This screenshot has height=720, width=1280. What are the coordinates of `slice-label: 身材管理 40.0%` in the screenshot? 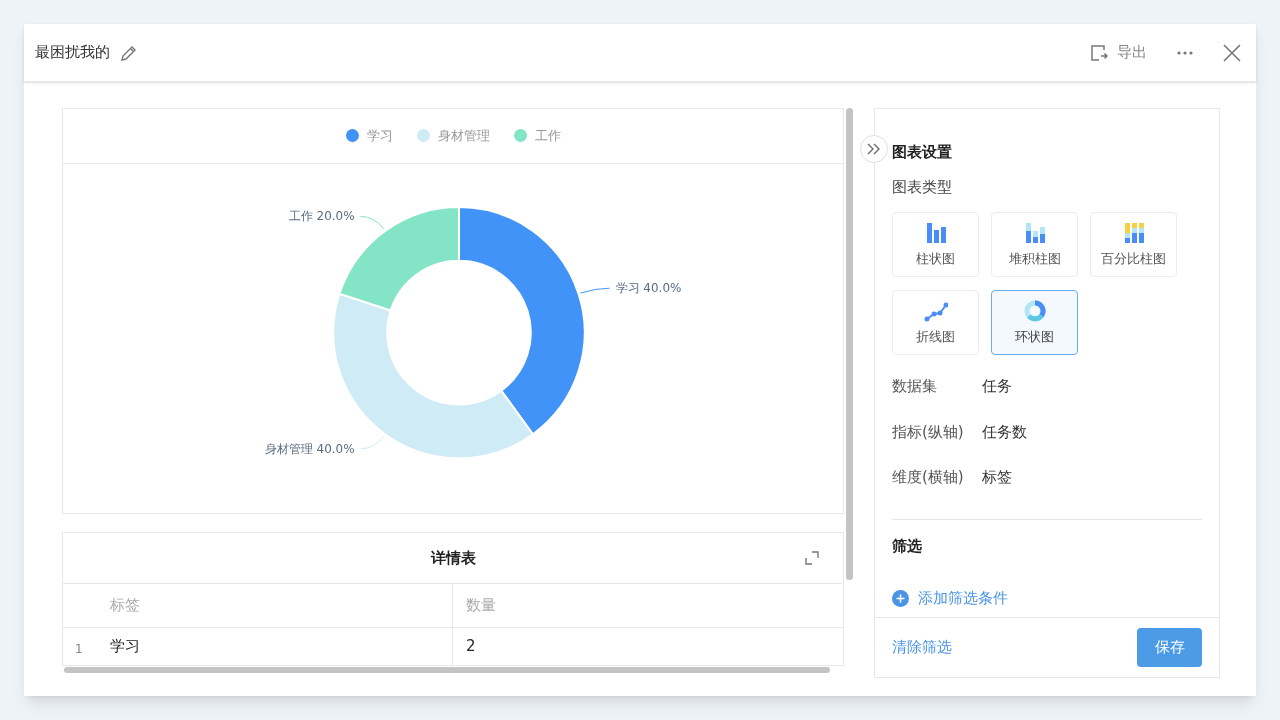 It's located at (309, 448).